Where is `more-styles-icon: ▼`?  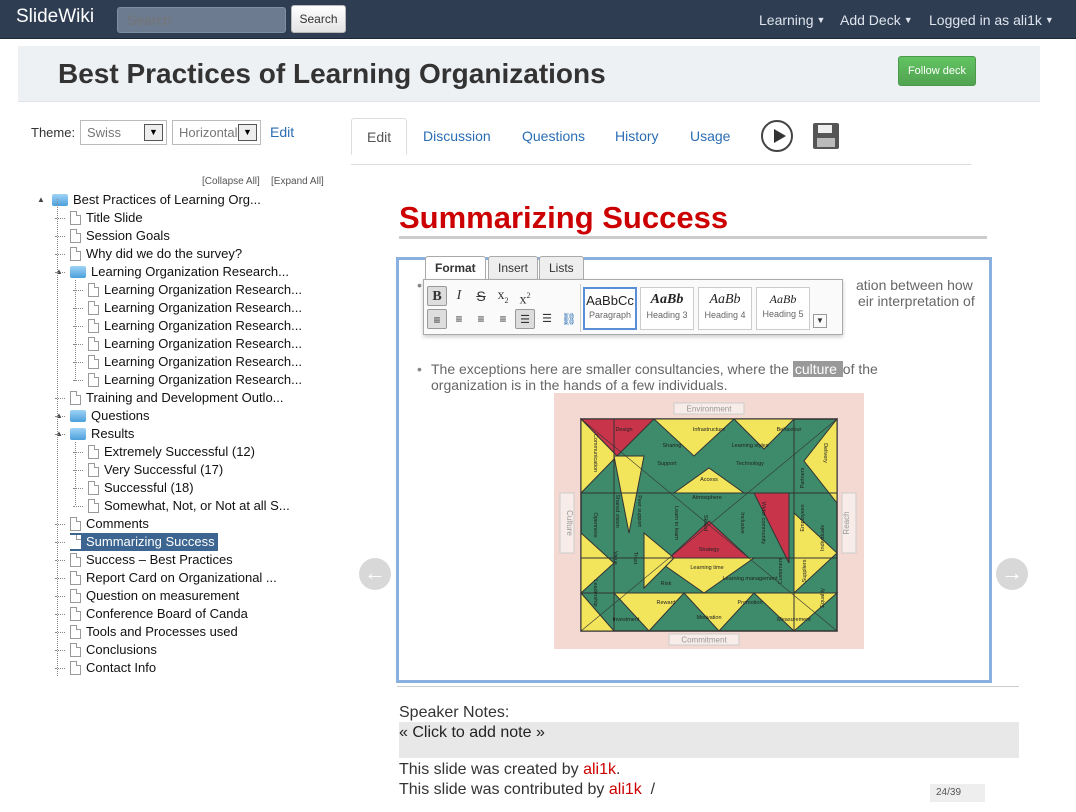 more-styles-icon: ▼ is located at coordinates (820, 321).